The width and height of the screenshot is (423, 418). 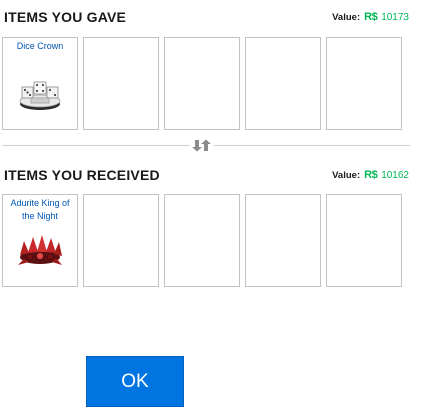 I want to click on gave-value: Value: R$ 10173, so click(x=370, y=17).